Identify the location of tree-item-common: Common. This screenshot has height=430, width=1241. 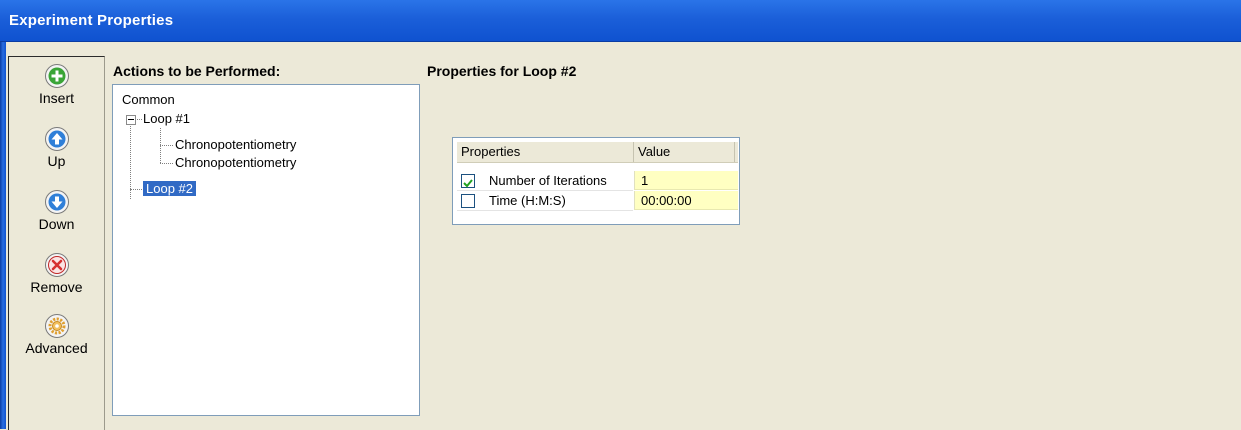
(148, 100).